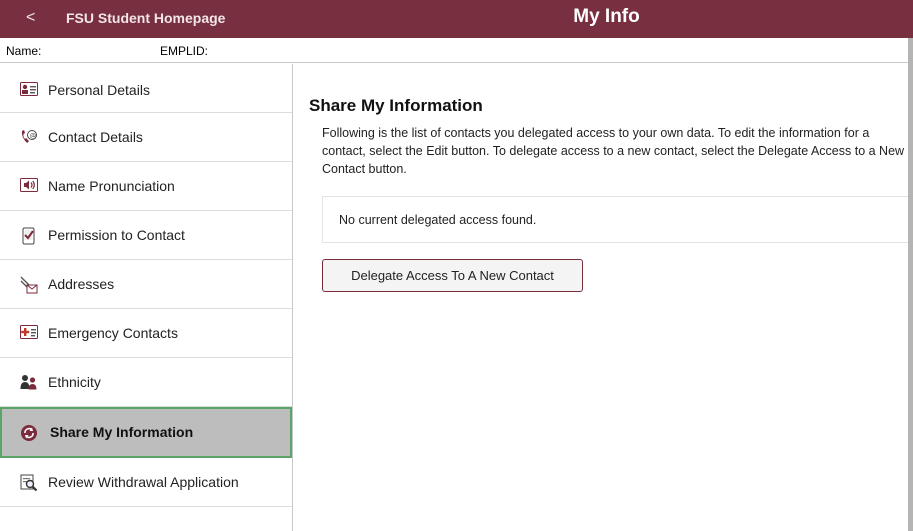 This screenshot has width=913, height=531. Describe the element at coordinates (81, 284) in the screenshot. I see `sidebar-item-label: Addresses` at that location.